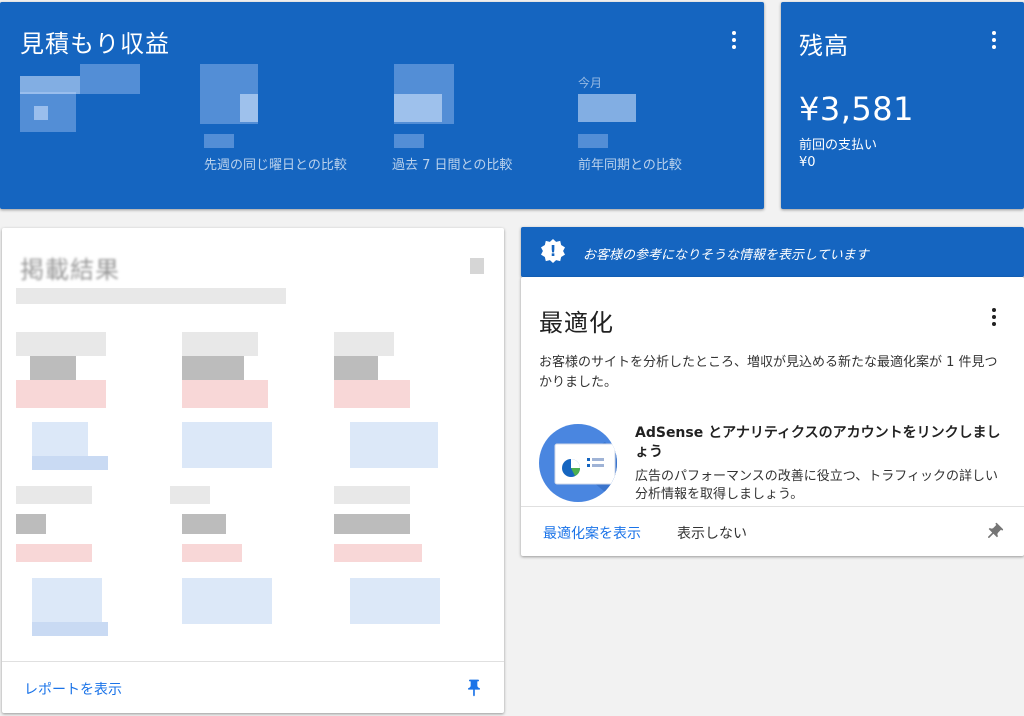  I want to click on optimization-menu-icon, so click(994, 317).